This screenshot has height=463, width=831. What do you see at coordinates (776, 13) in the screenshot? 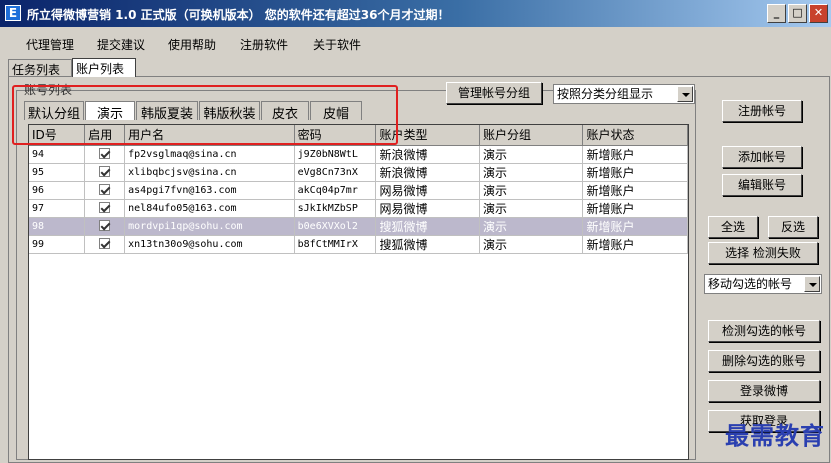
I see `minimize-button: _` at bounding box center [776, 13].